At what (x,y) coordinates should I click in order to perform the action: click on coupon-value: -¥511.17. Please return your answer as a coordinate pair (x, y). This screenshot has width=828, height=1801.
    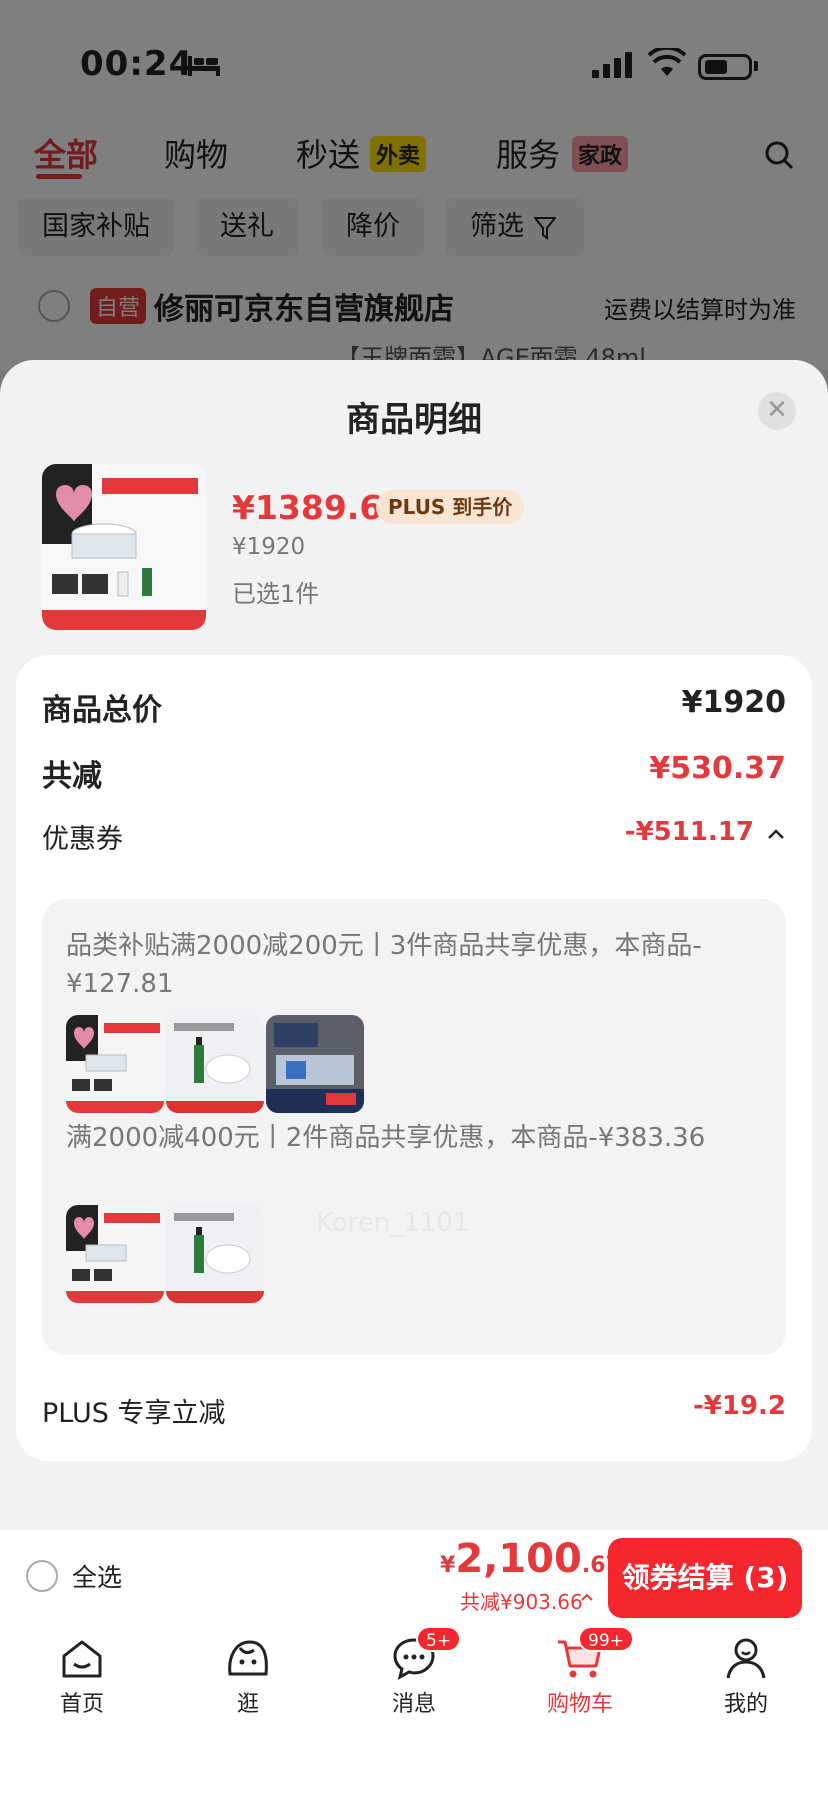
    Looking at the image, I should click on (689, 832).